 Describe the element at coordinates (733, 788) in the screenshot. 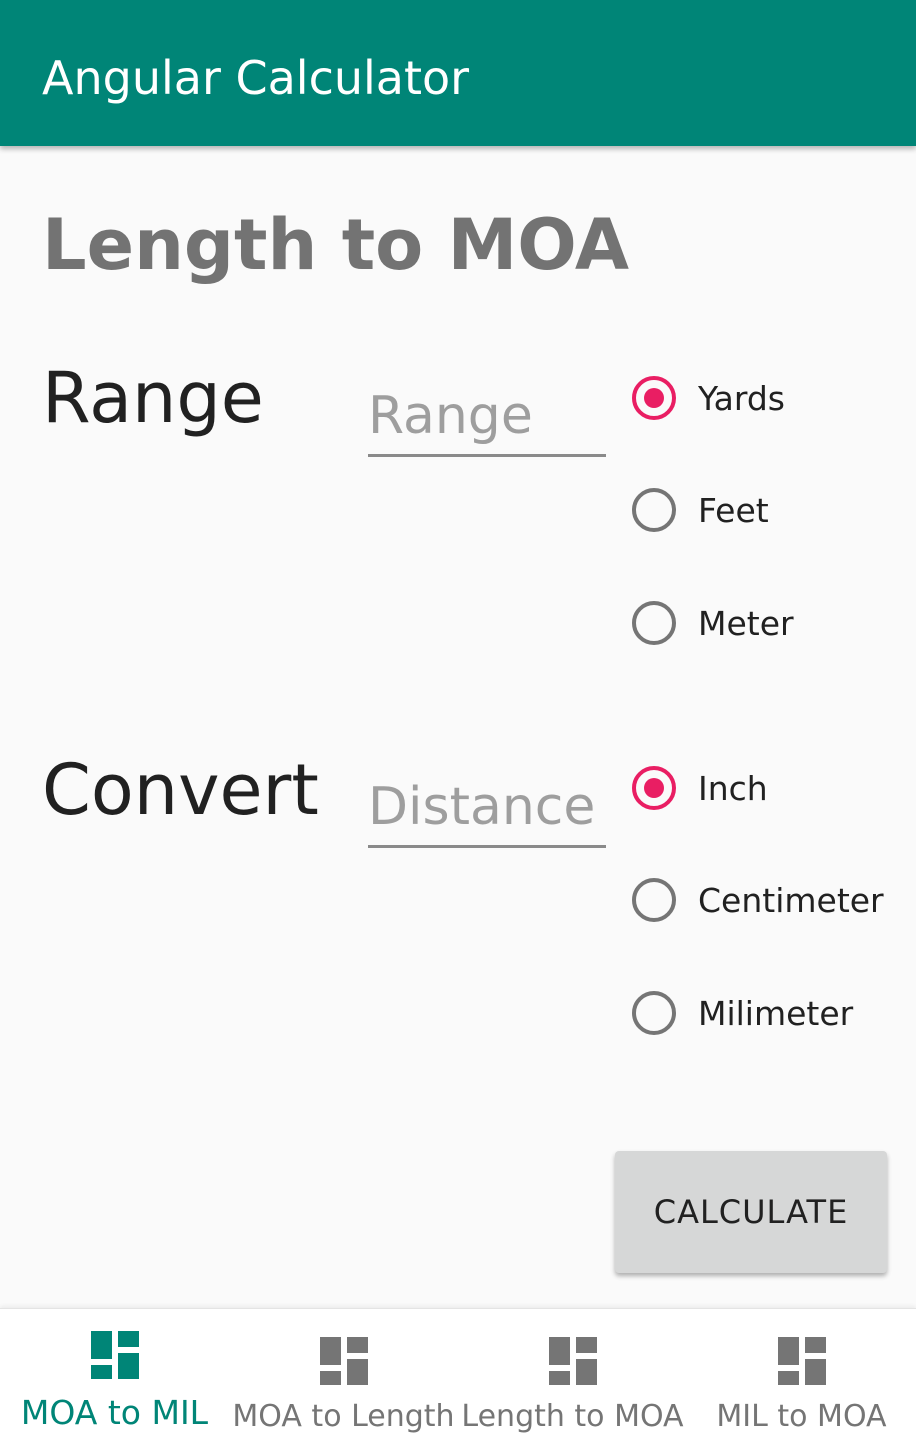

I see `radio-label: Inch` at that location.